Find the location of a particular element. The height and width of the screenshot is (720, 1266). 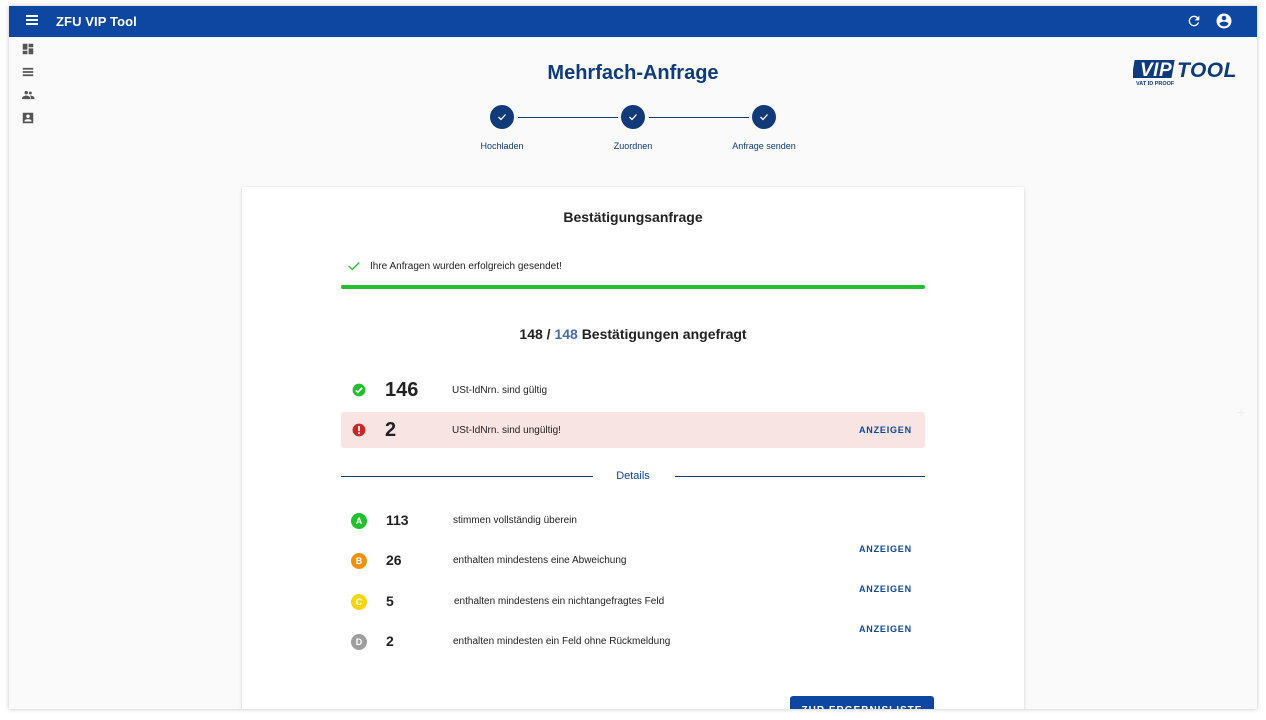

account-icon is located at coordinates (1224, 21).